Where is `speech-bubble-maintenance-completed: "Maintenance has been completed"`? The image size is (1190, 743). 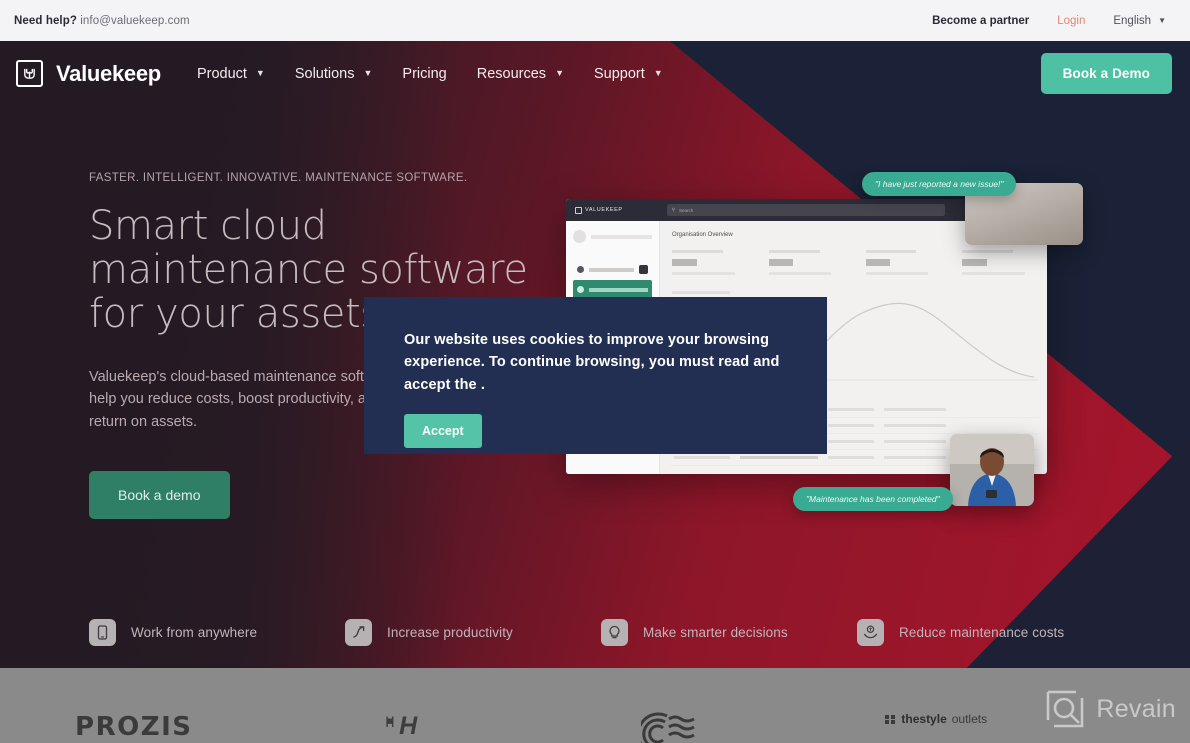
speech-bubble-maintenance-completed: "Maintenance has been completed" is located at coordinates (873, 499).